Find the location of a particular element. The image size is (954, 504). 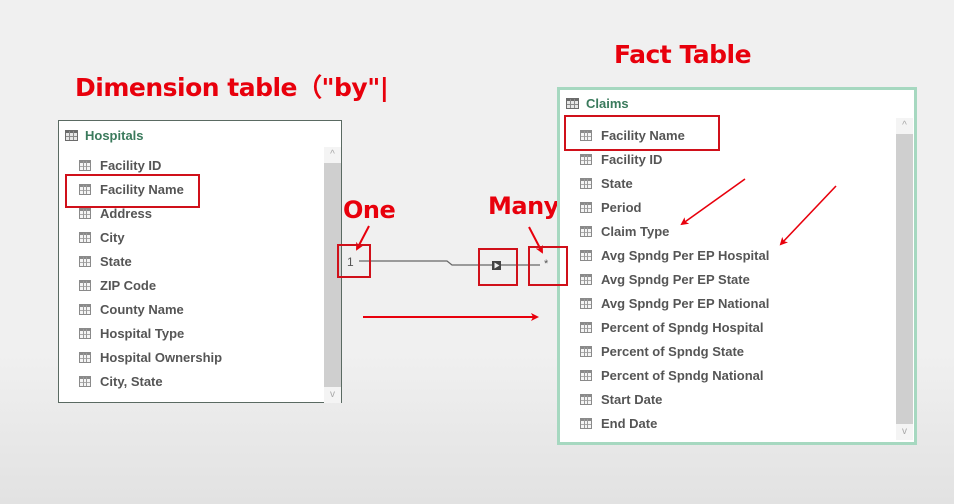

dimension-table-annotation: Dimension table（"by"| is located at coordinates (232, 87).